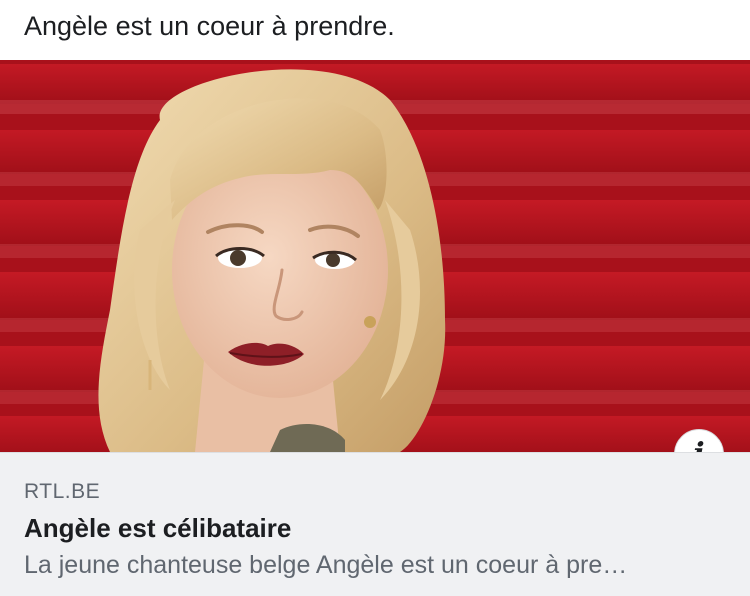 Image resolution: width=750 pixels, height=596 pixels. What do you see at coordinates (698, 445) in the screenshot?
I see `info-glyph: i` at bounding box center [698, 445].